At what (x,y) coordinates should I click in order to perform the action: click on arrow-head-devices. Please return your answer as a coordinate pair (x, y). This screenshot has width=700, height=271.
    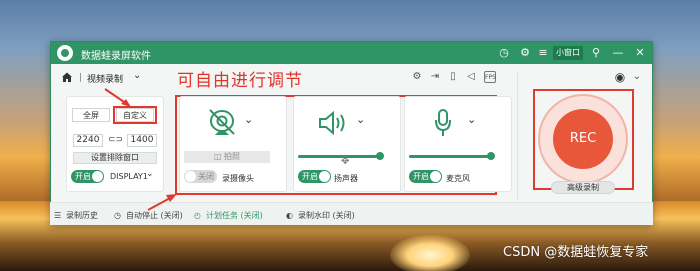
    Looking at the image, I should click on (171, 198).